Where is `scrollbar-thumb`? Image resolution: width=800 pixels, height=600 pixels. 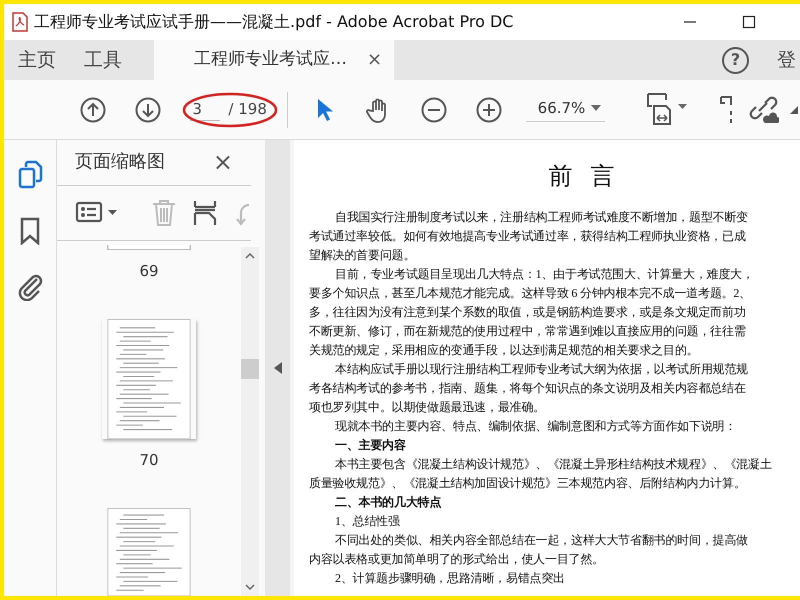
scrollbar-thumb is located at coordinates (250, 369).